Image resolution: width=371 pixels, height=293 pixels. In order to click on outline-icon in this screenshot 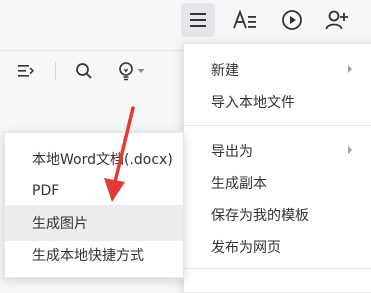, I will do `click(26, 71)`.